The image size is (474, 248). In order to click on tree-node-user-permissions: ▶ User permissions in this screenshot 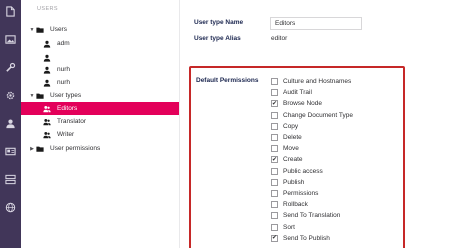, I will do `click(104, 148)`.